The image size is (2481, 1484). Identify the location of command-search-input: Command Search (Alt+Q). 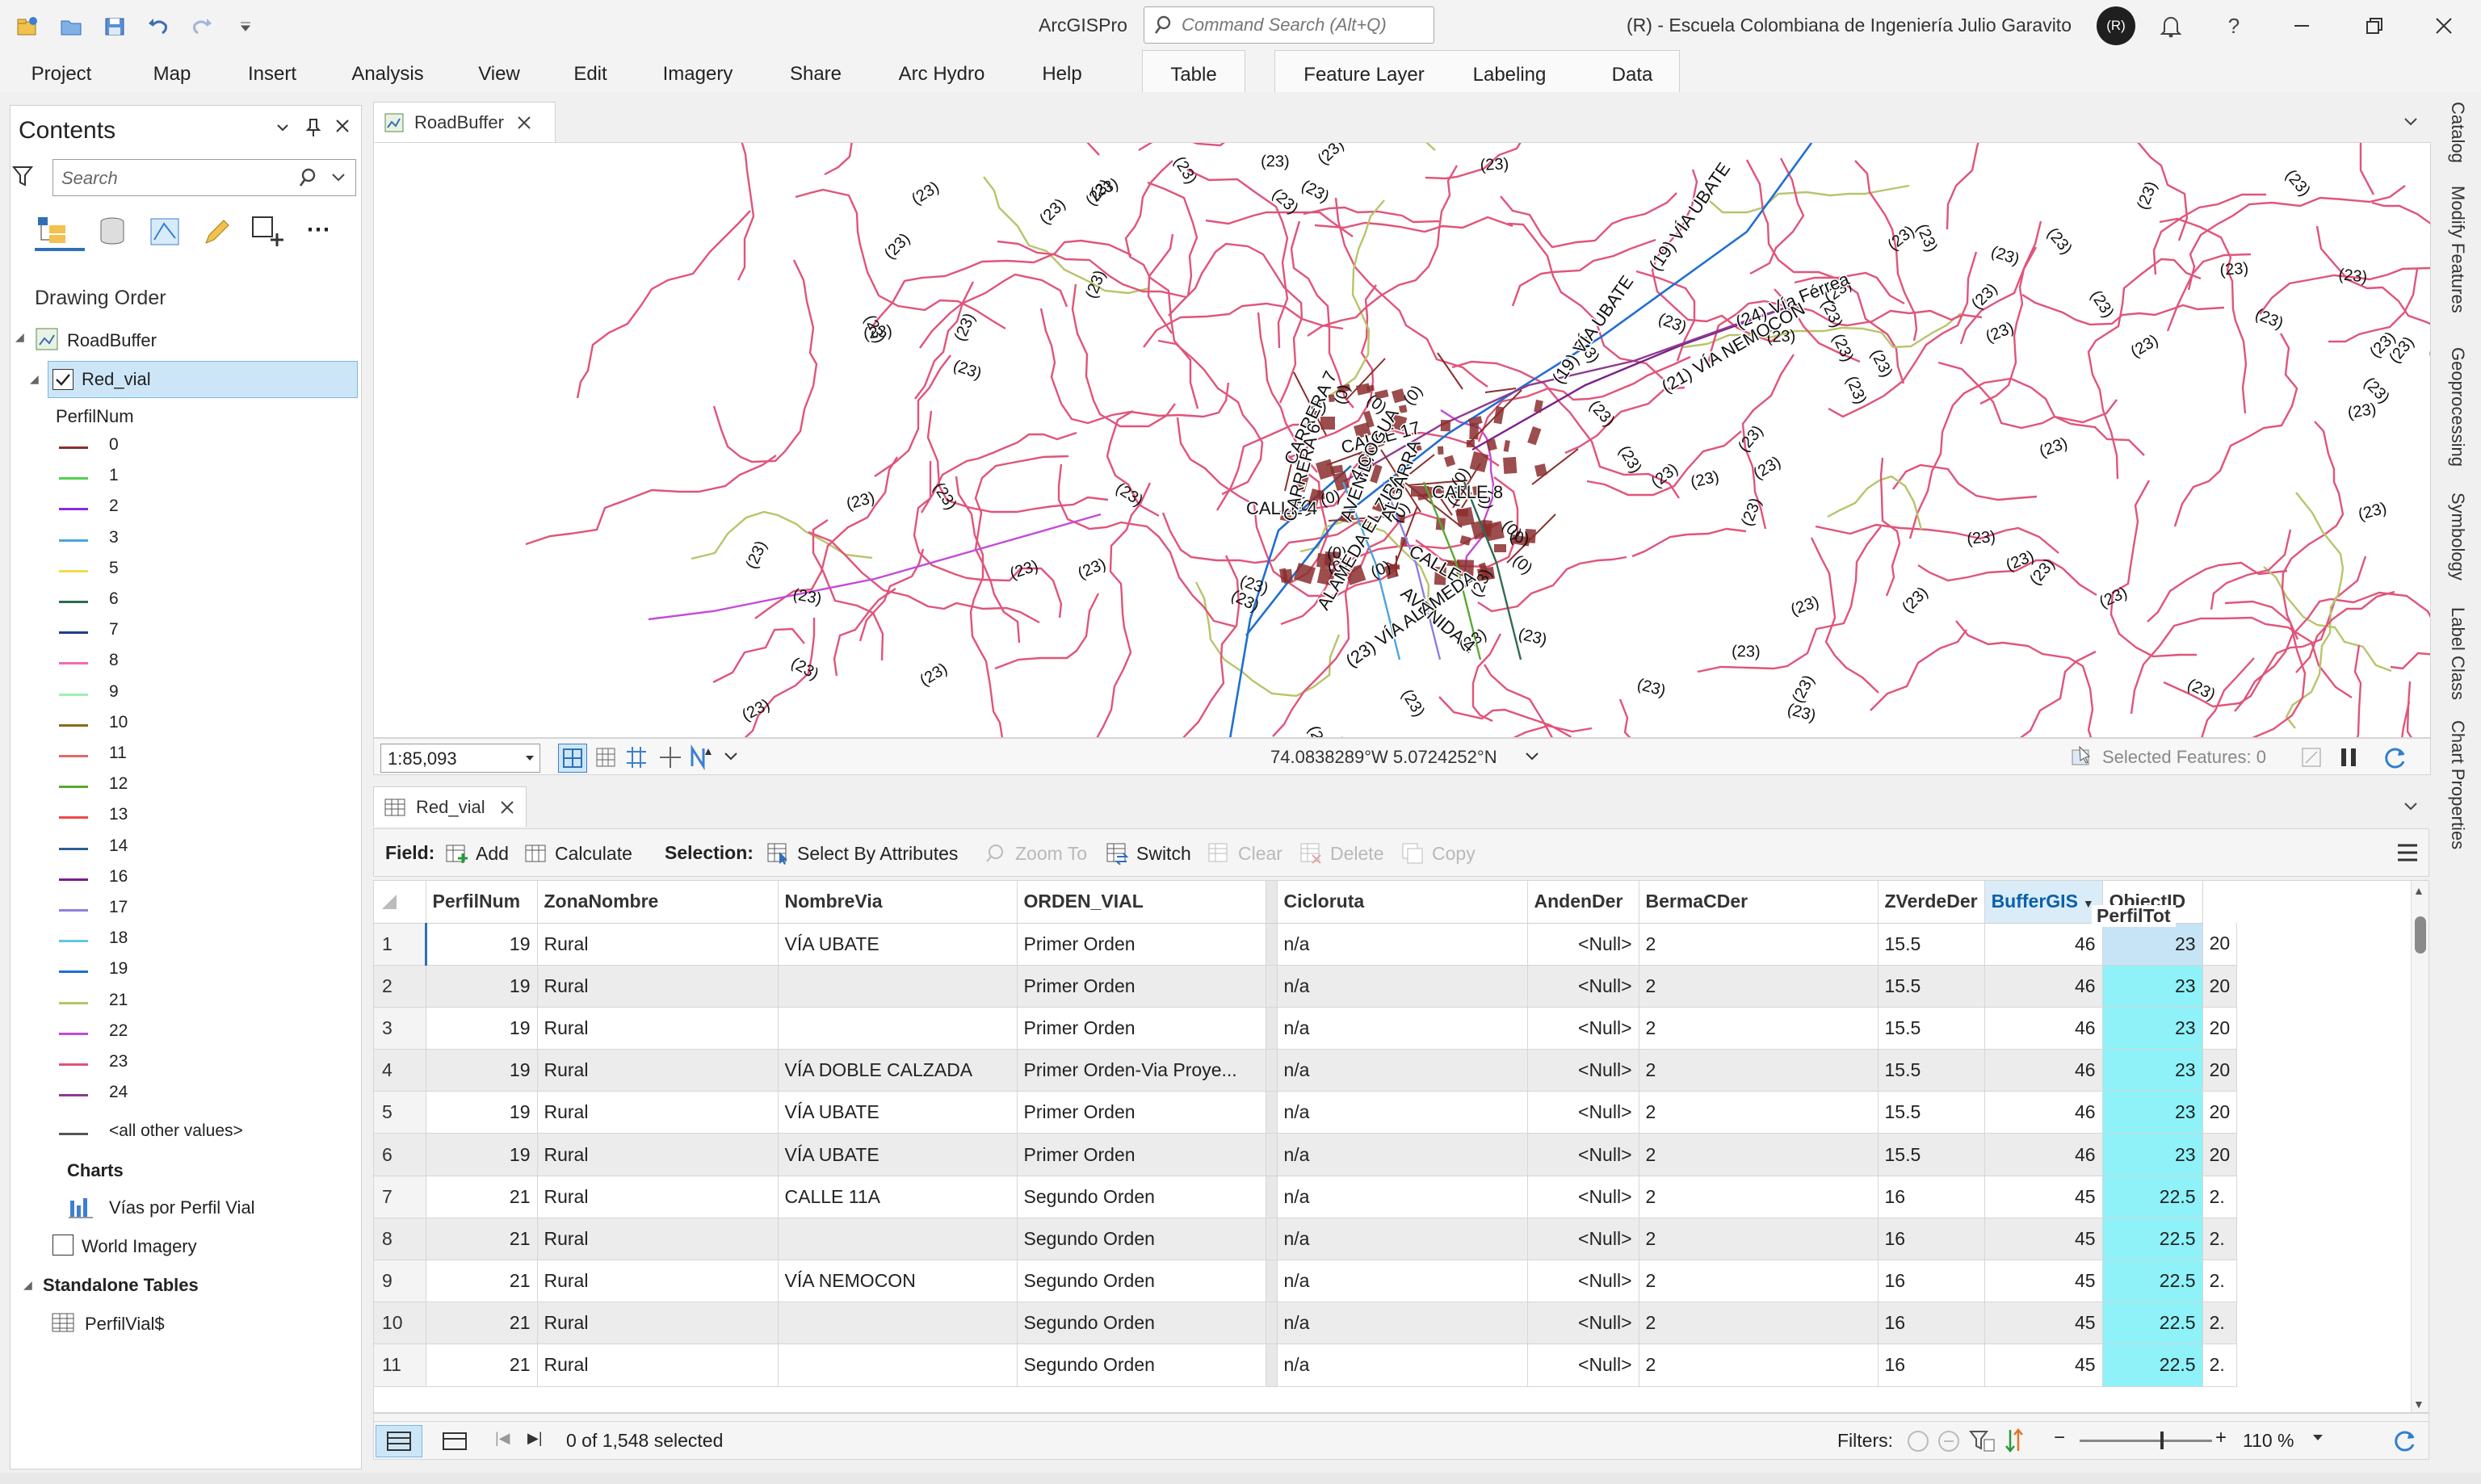
(1289, 25).